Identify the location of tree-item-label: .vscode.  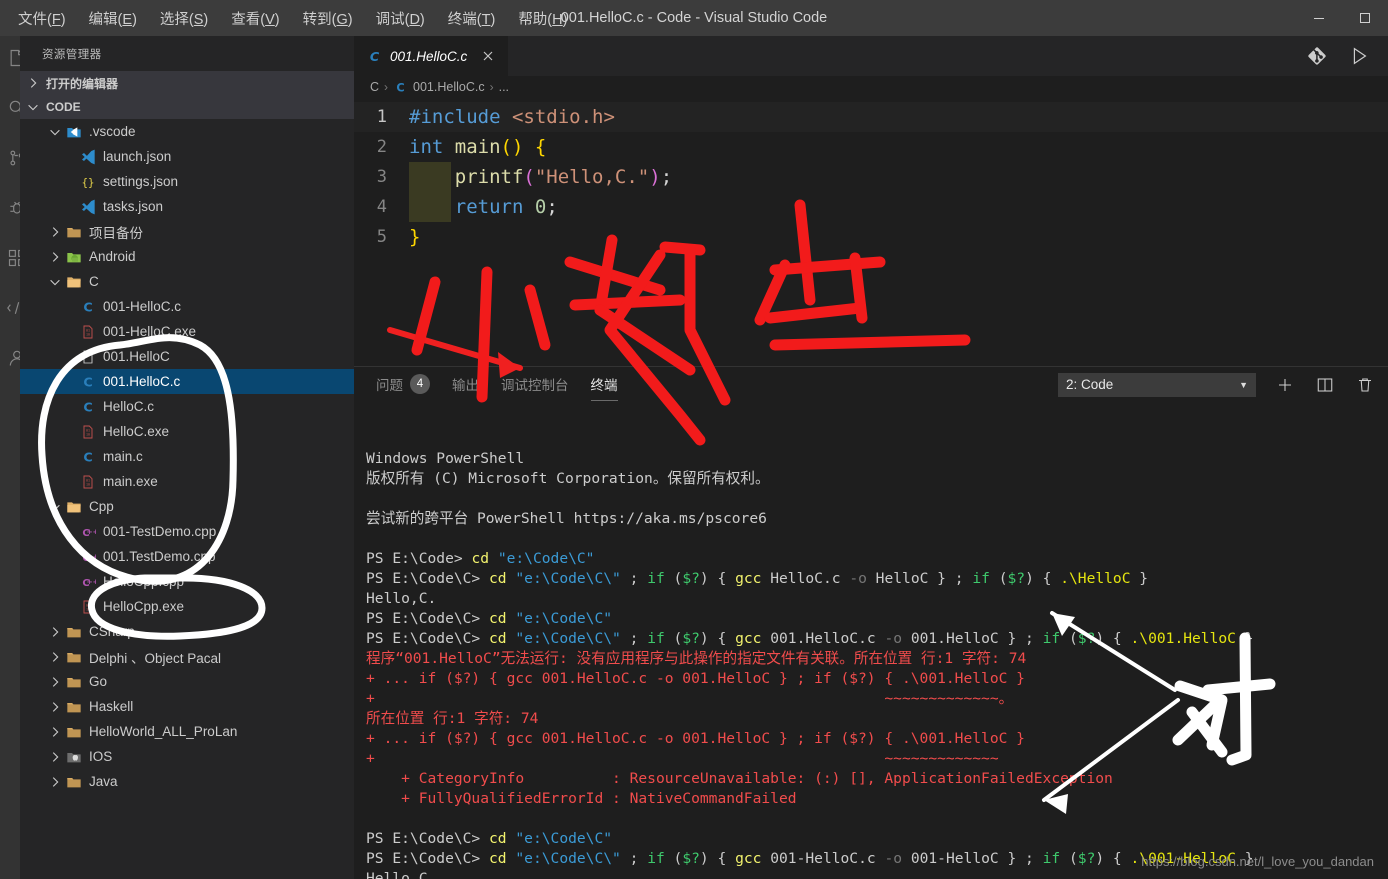
(112, 131).